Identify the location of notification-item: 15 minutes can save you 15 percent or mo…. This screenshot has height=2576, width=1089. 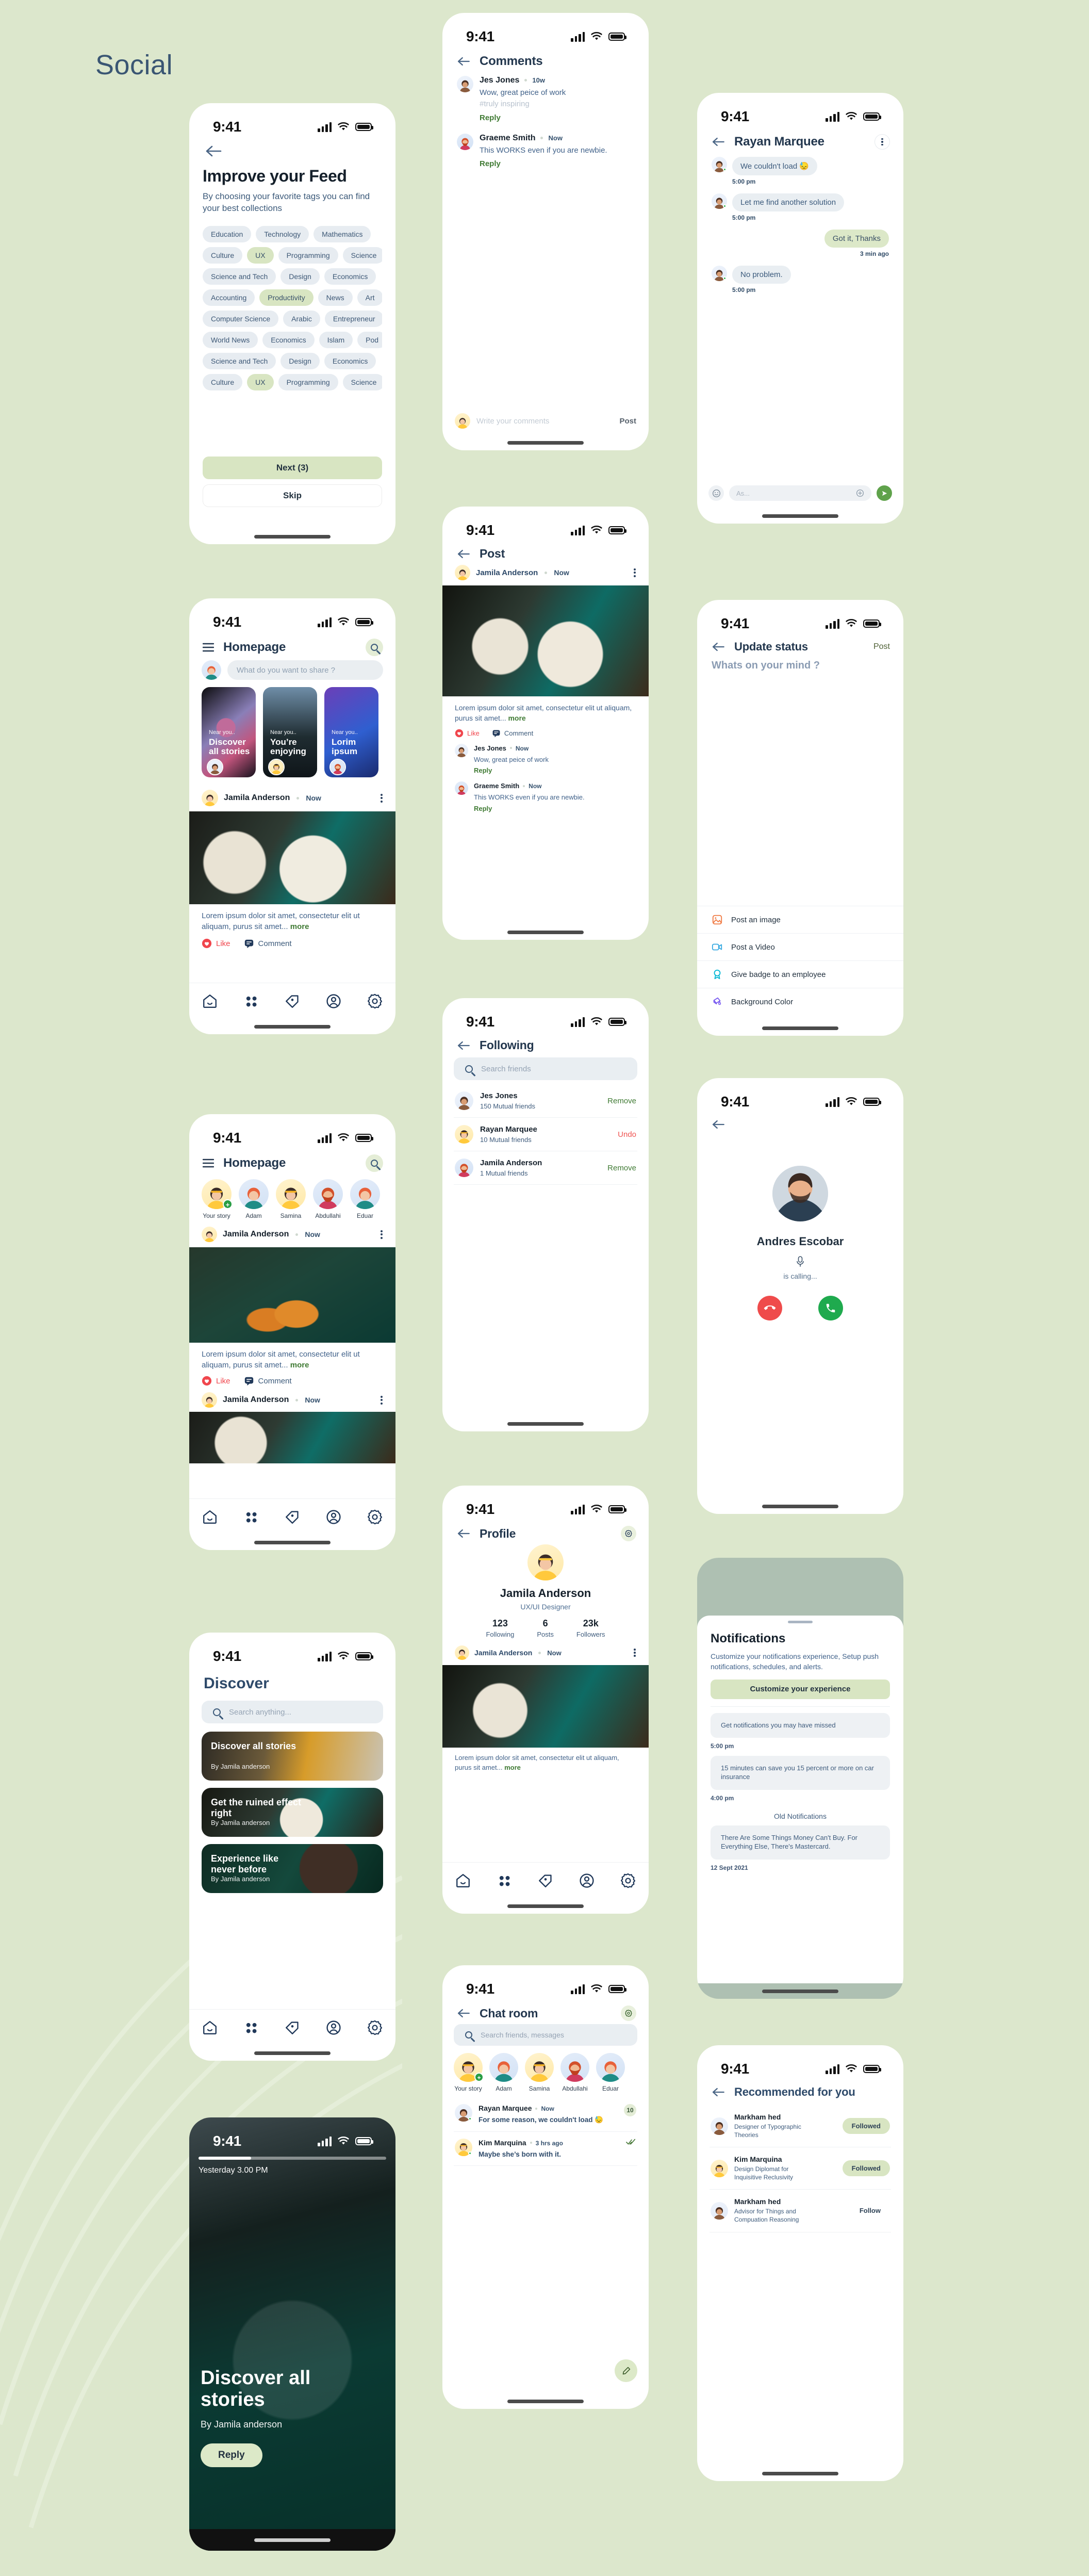
(800, 1779).